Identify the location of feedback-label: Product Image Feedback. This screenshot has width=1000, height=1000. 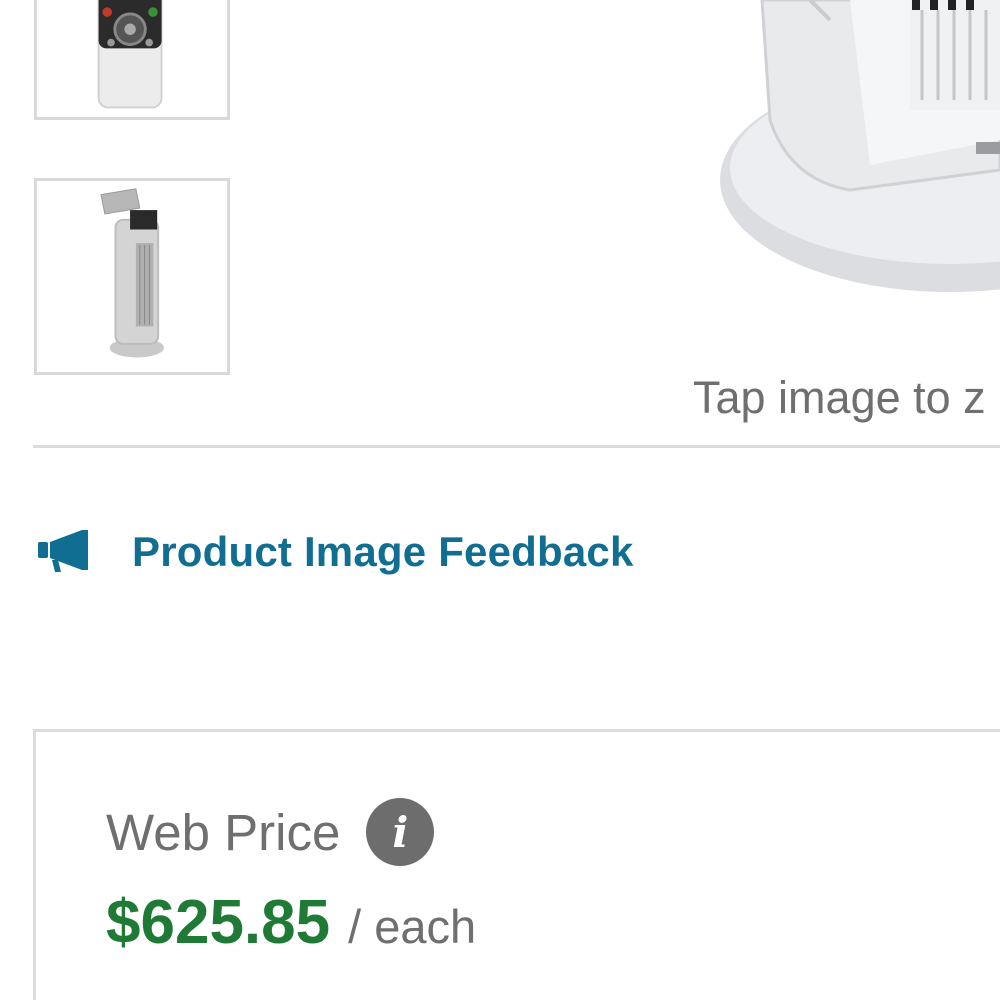
(383, 551).